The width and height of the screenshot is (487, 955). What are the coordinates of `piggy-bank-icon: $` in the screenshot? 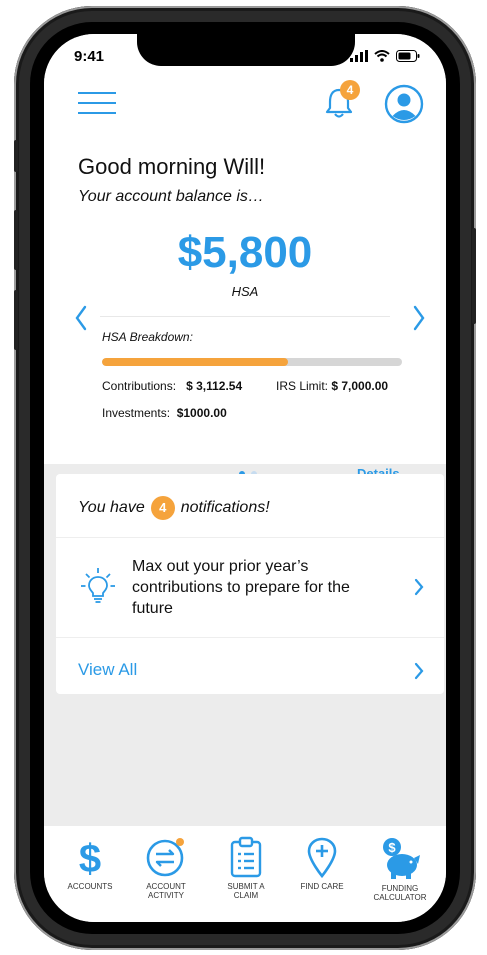 It's located at (401, 858).